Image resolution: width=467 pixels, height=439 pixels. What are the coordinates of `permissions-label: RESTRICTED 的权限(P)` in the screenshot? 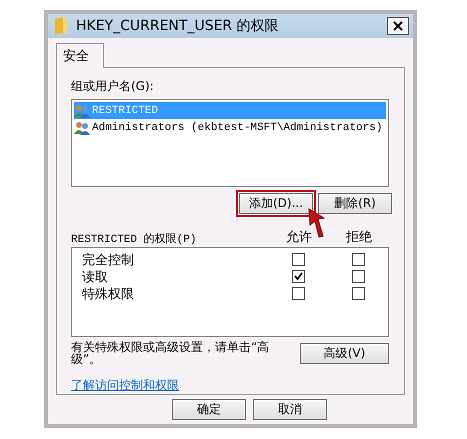 It's located at (134, 239).